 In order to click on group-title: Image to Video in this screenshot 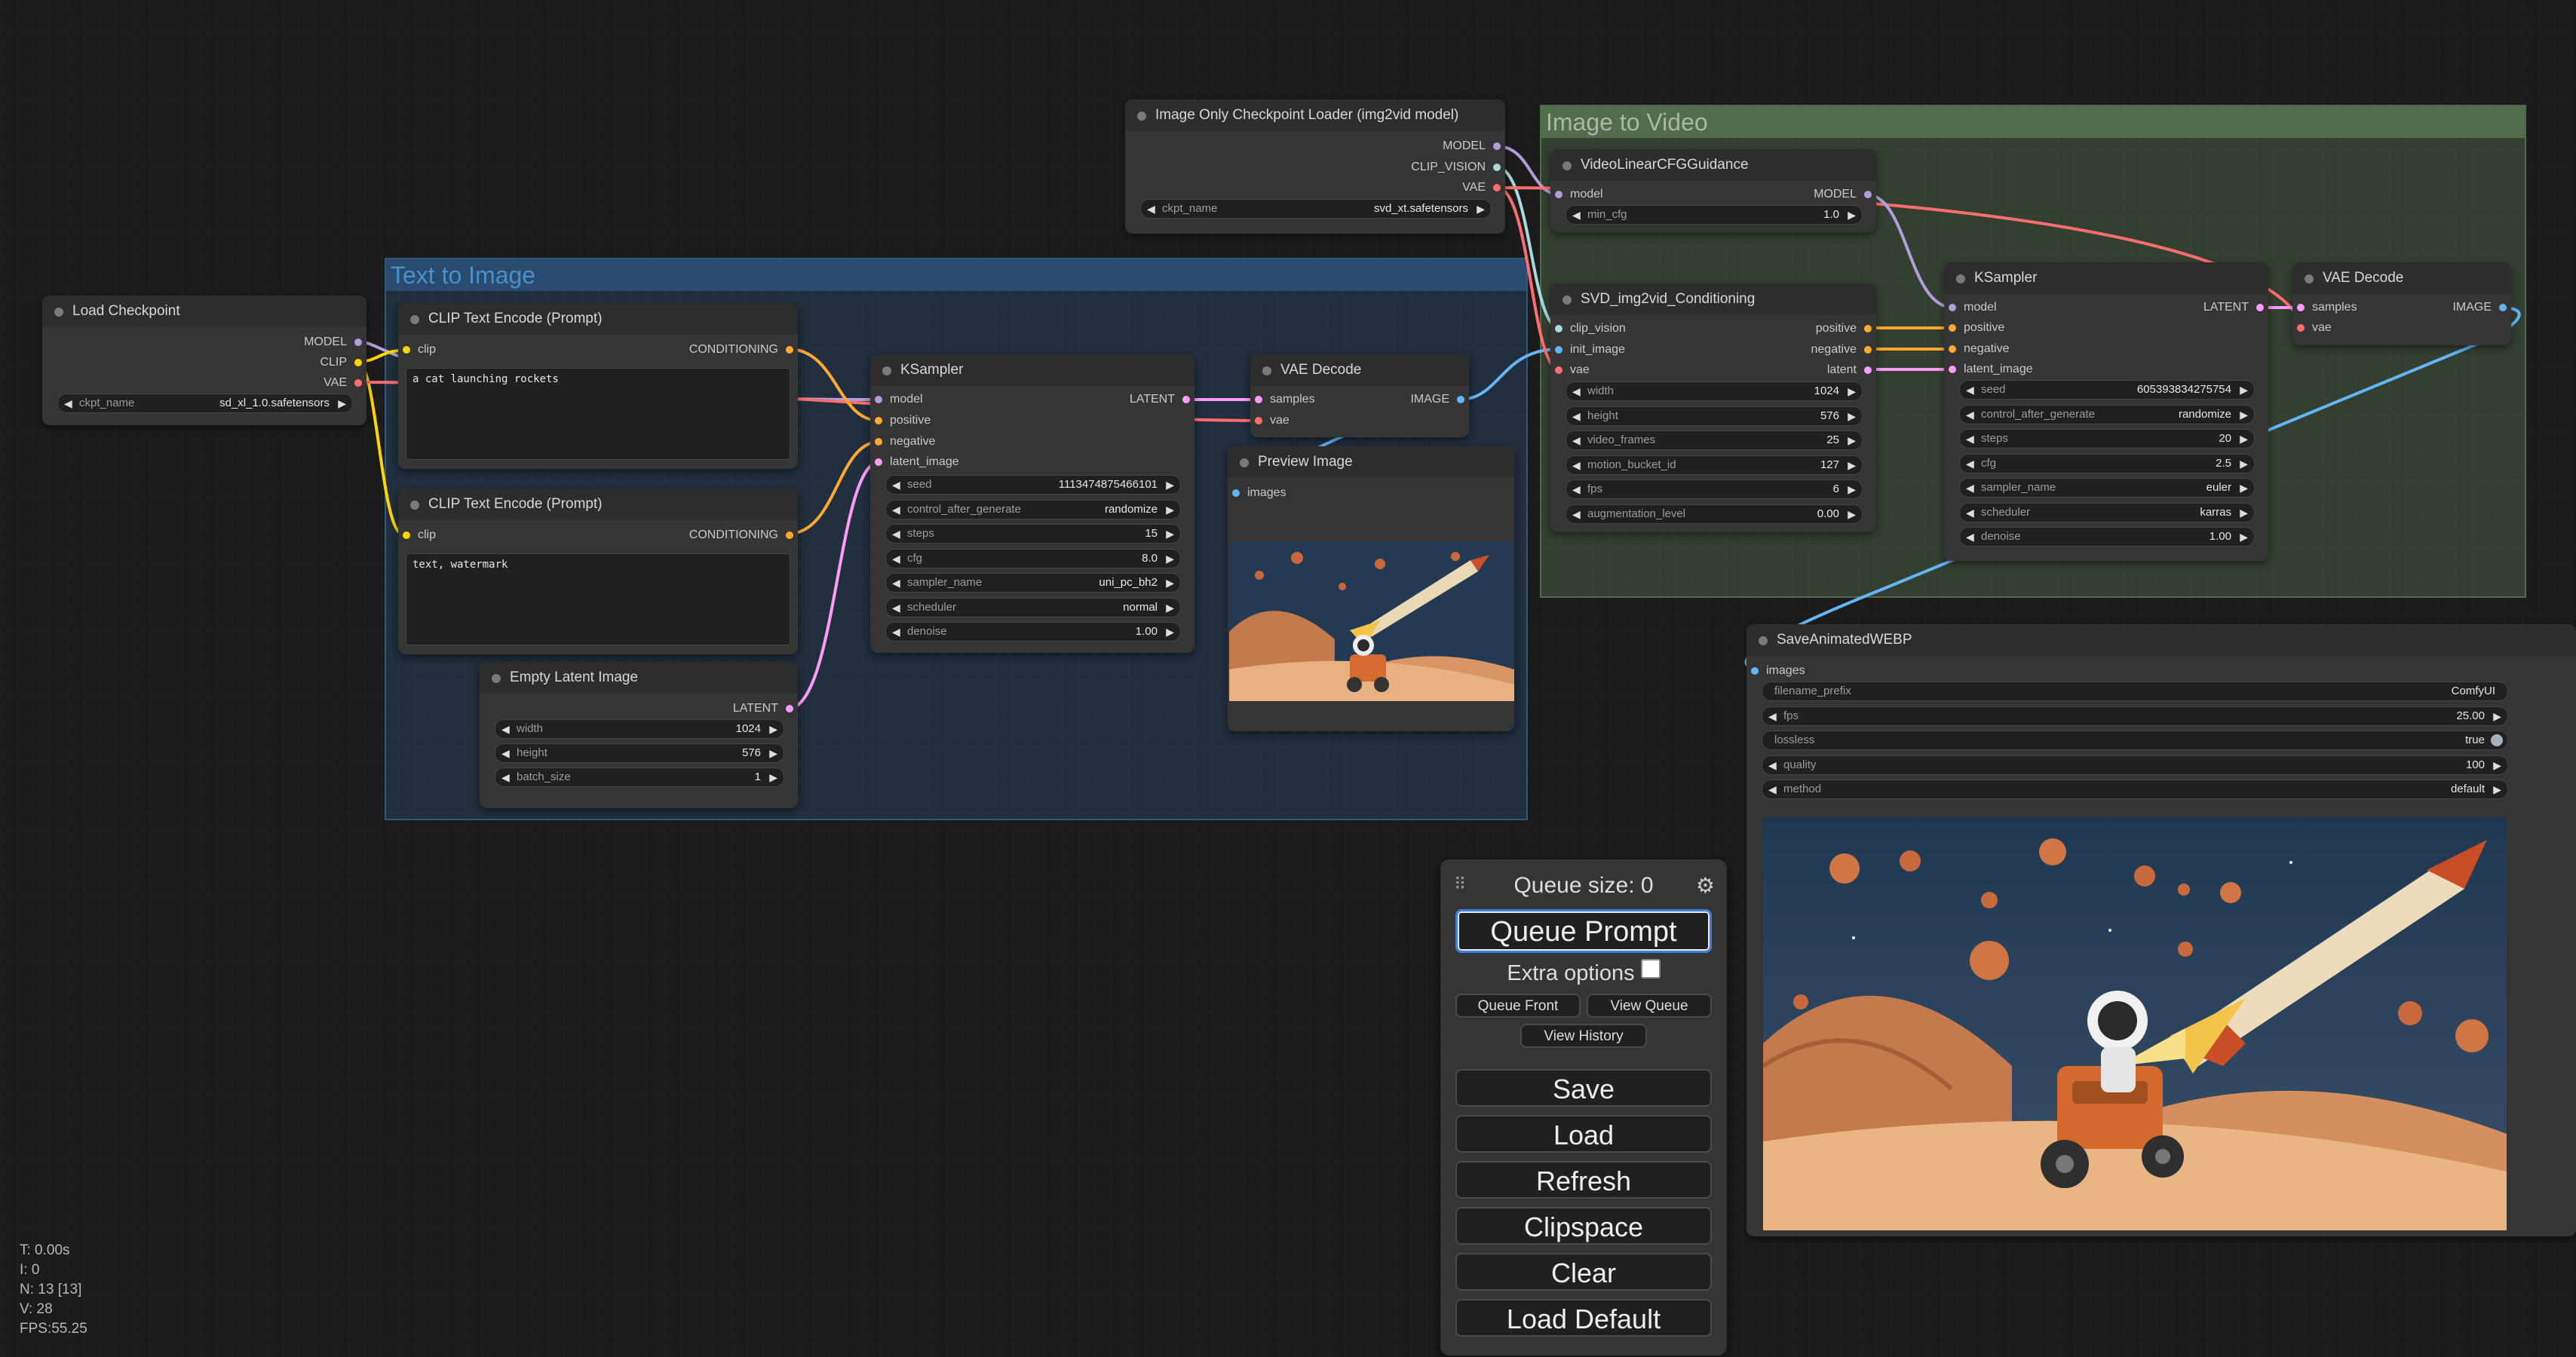, I will do `click(2033, 122)`.